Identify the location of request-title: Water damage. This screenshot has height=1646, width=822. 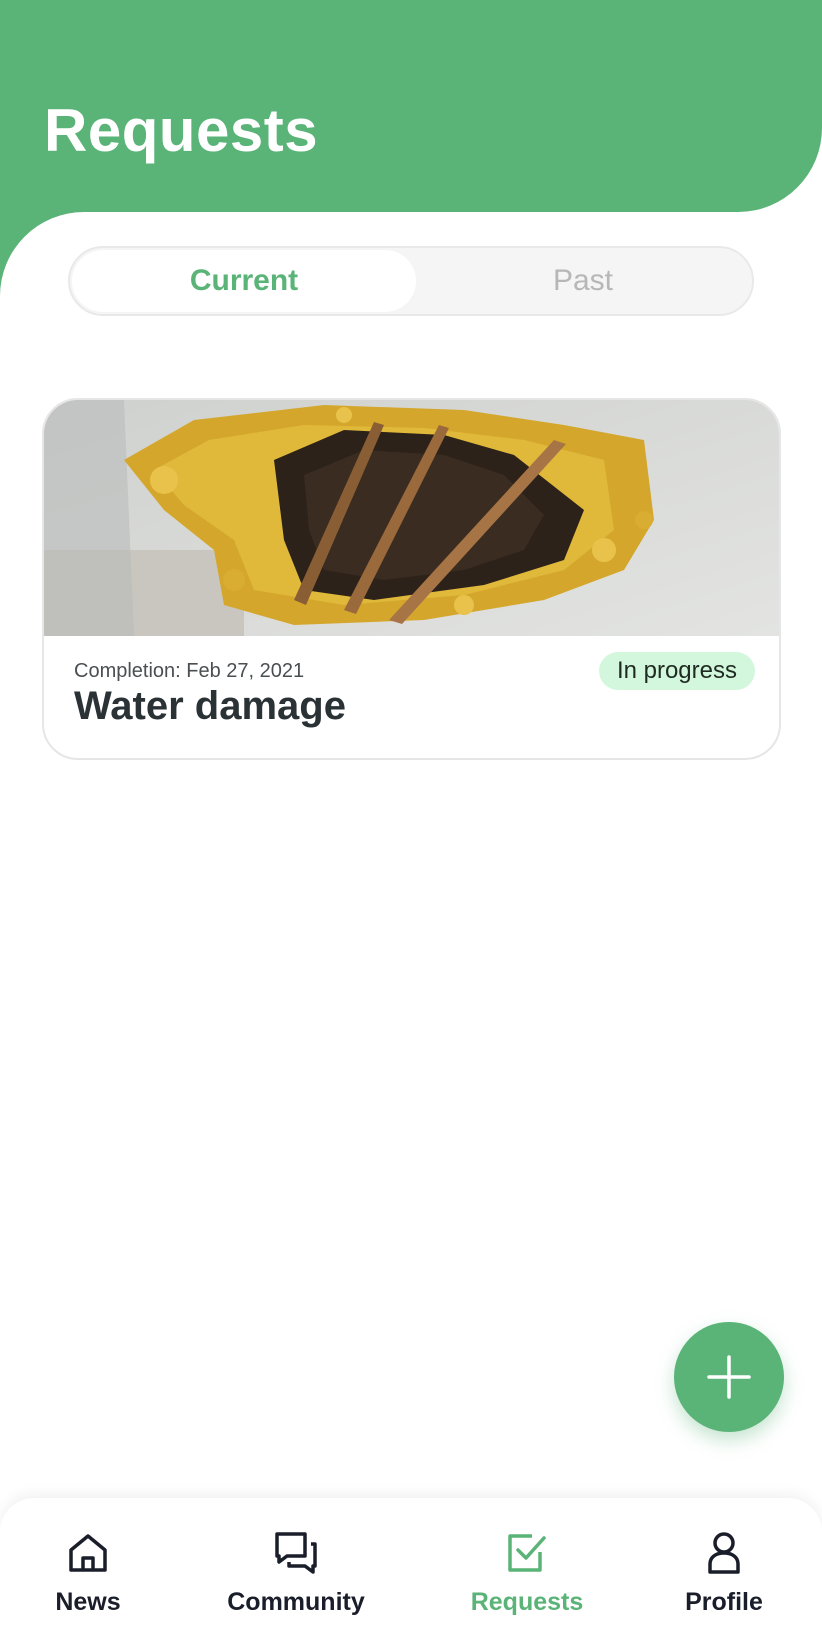
(210, 706).